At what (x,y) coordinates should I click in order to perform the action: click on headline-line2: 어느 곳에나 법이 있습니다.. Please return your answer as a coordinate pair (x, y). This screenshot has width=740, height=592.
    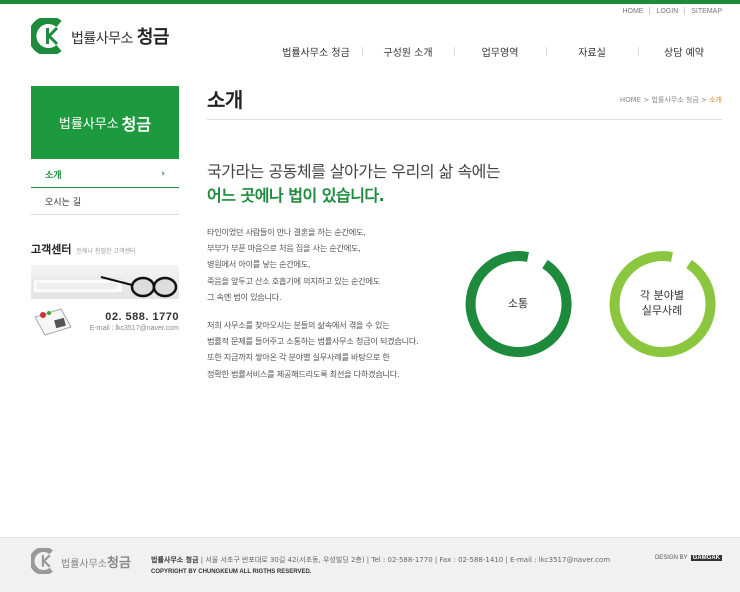
    Looking at the image, I should click on (296, 195).